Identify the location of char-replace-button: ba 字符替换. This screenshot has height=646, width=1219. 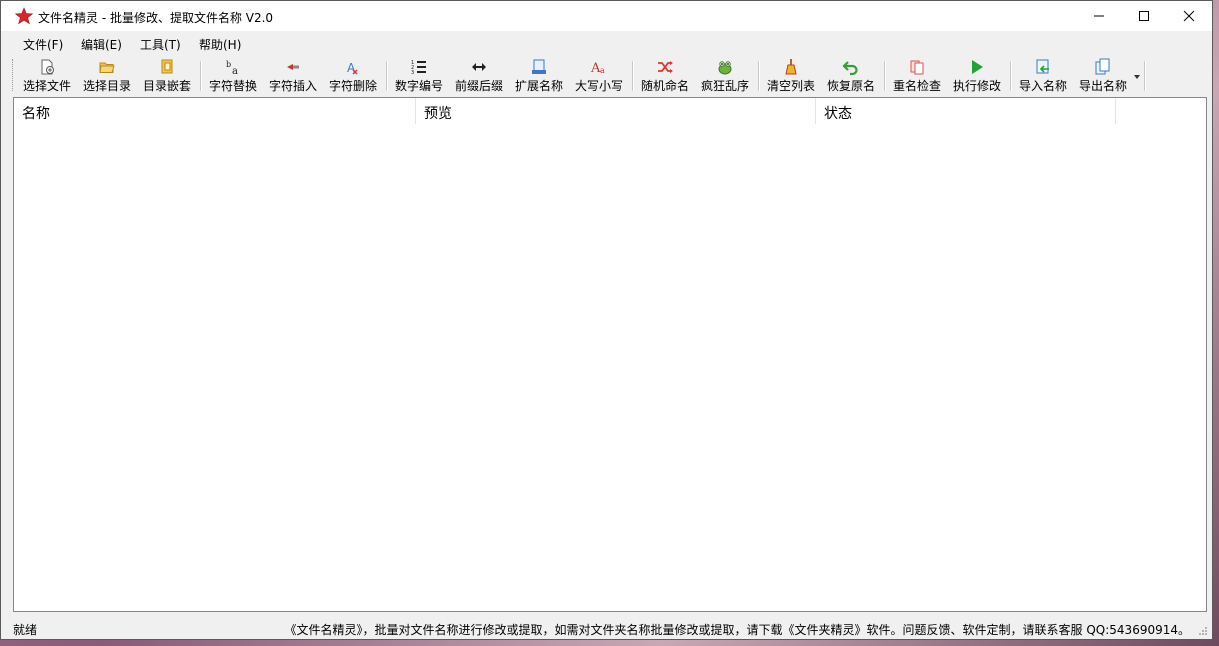
(233, 75).